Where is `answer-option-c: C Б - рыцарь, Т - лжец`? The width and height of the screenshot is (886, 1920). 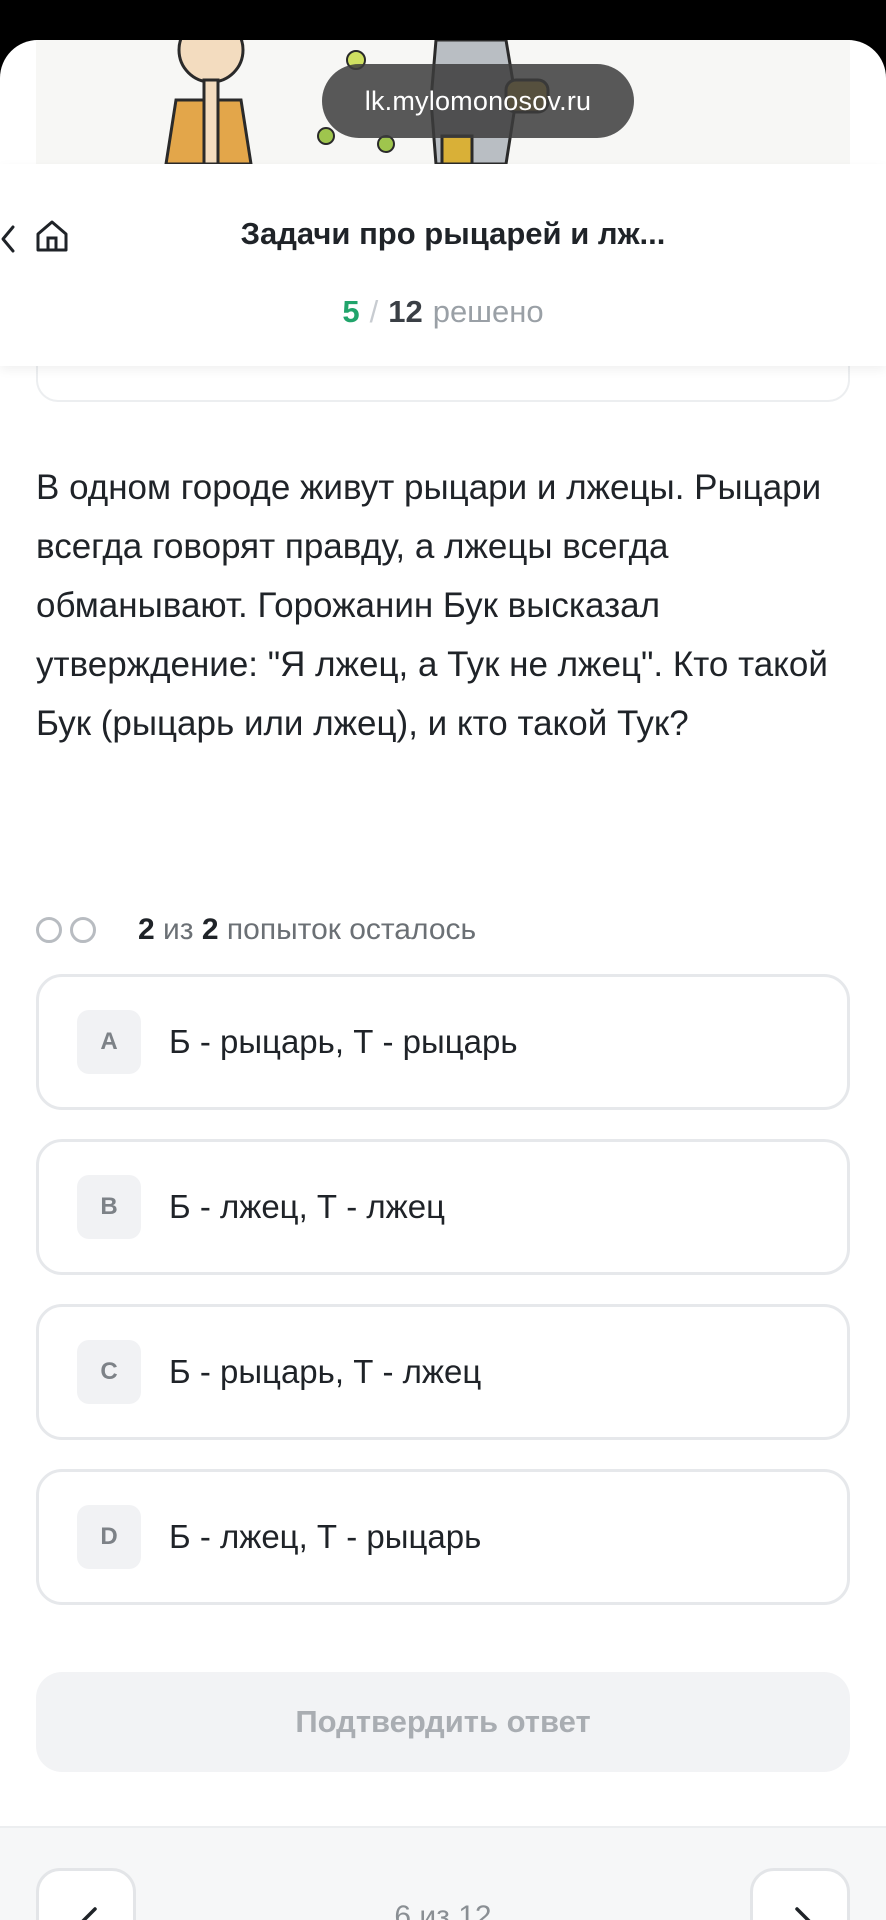 answer-option-c: C Б - рыцарь, Т - лжец is located at coordinates (443, 1372).